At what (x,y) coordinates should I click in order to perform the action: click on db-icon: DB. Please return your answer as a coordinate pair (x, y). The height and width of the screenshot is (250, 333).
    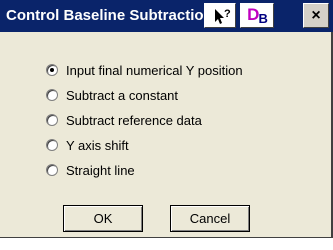
    Looking at the image, I should click on (257, 15).